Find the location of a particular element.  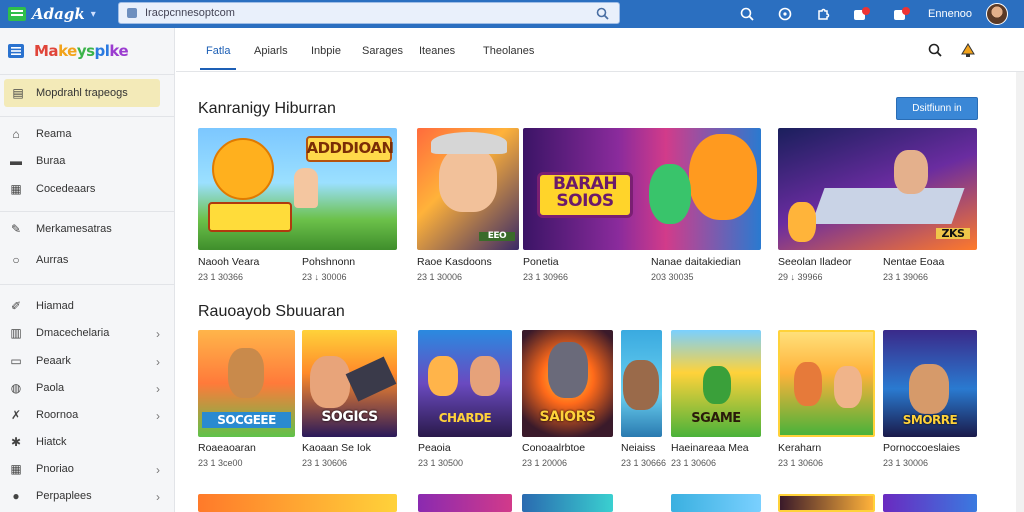

tab-apiarls: Apiarls is located at coordinates (271, 51).